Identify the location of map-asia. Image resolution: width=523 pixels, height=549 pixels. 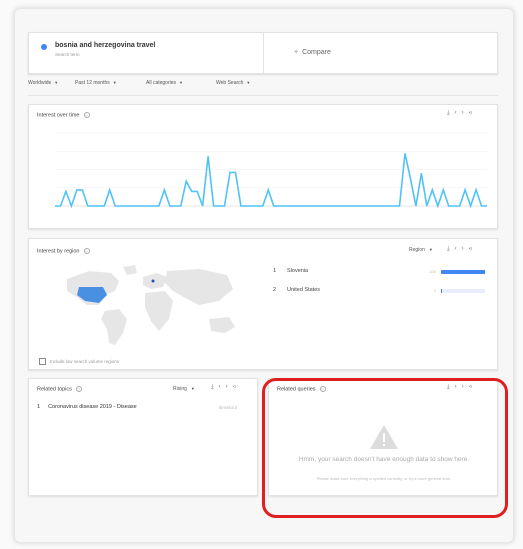
(199, 287).